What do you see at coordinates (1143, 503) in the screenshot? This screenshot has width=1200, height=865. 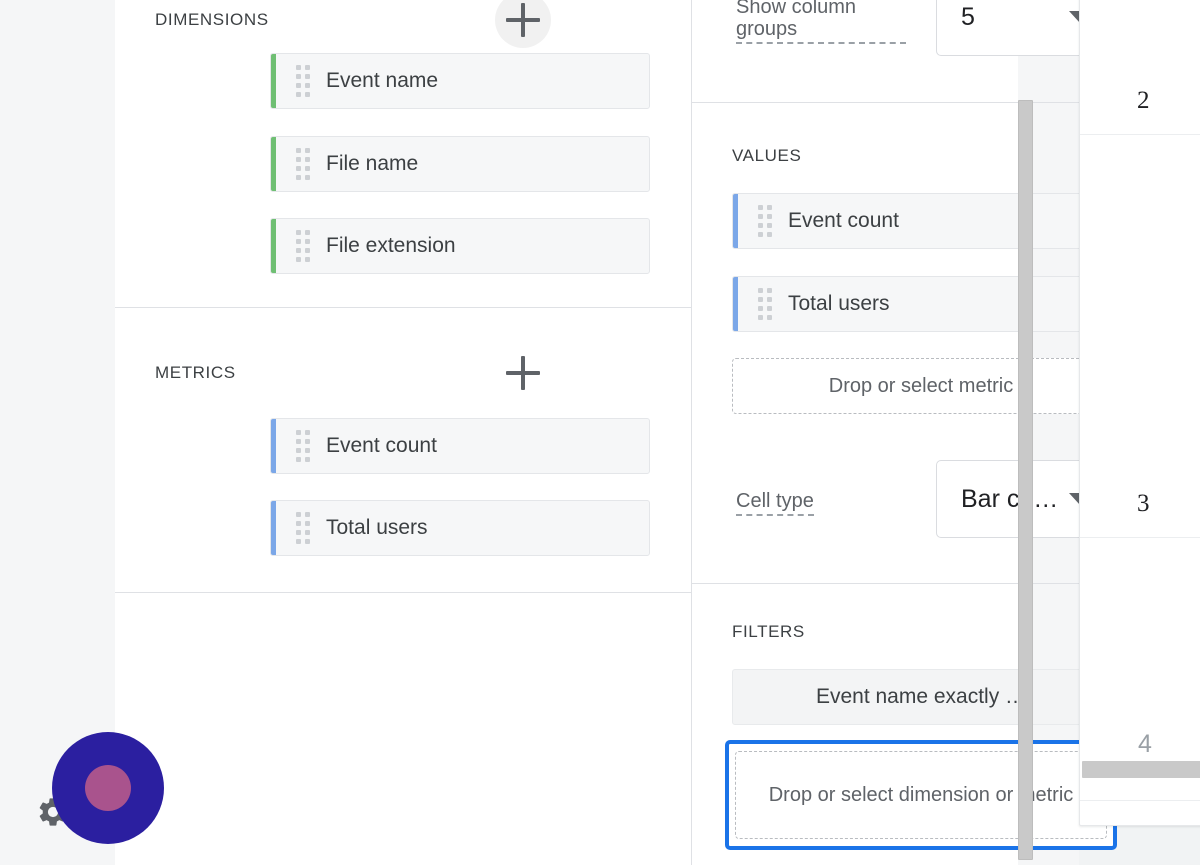 I see `table-cell-value: 3` at bounding box center [1143, 503].